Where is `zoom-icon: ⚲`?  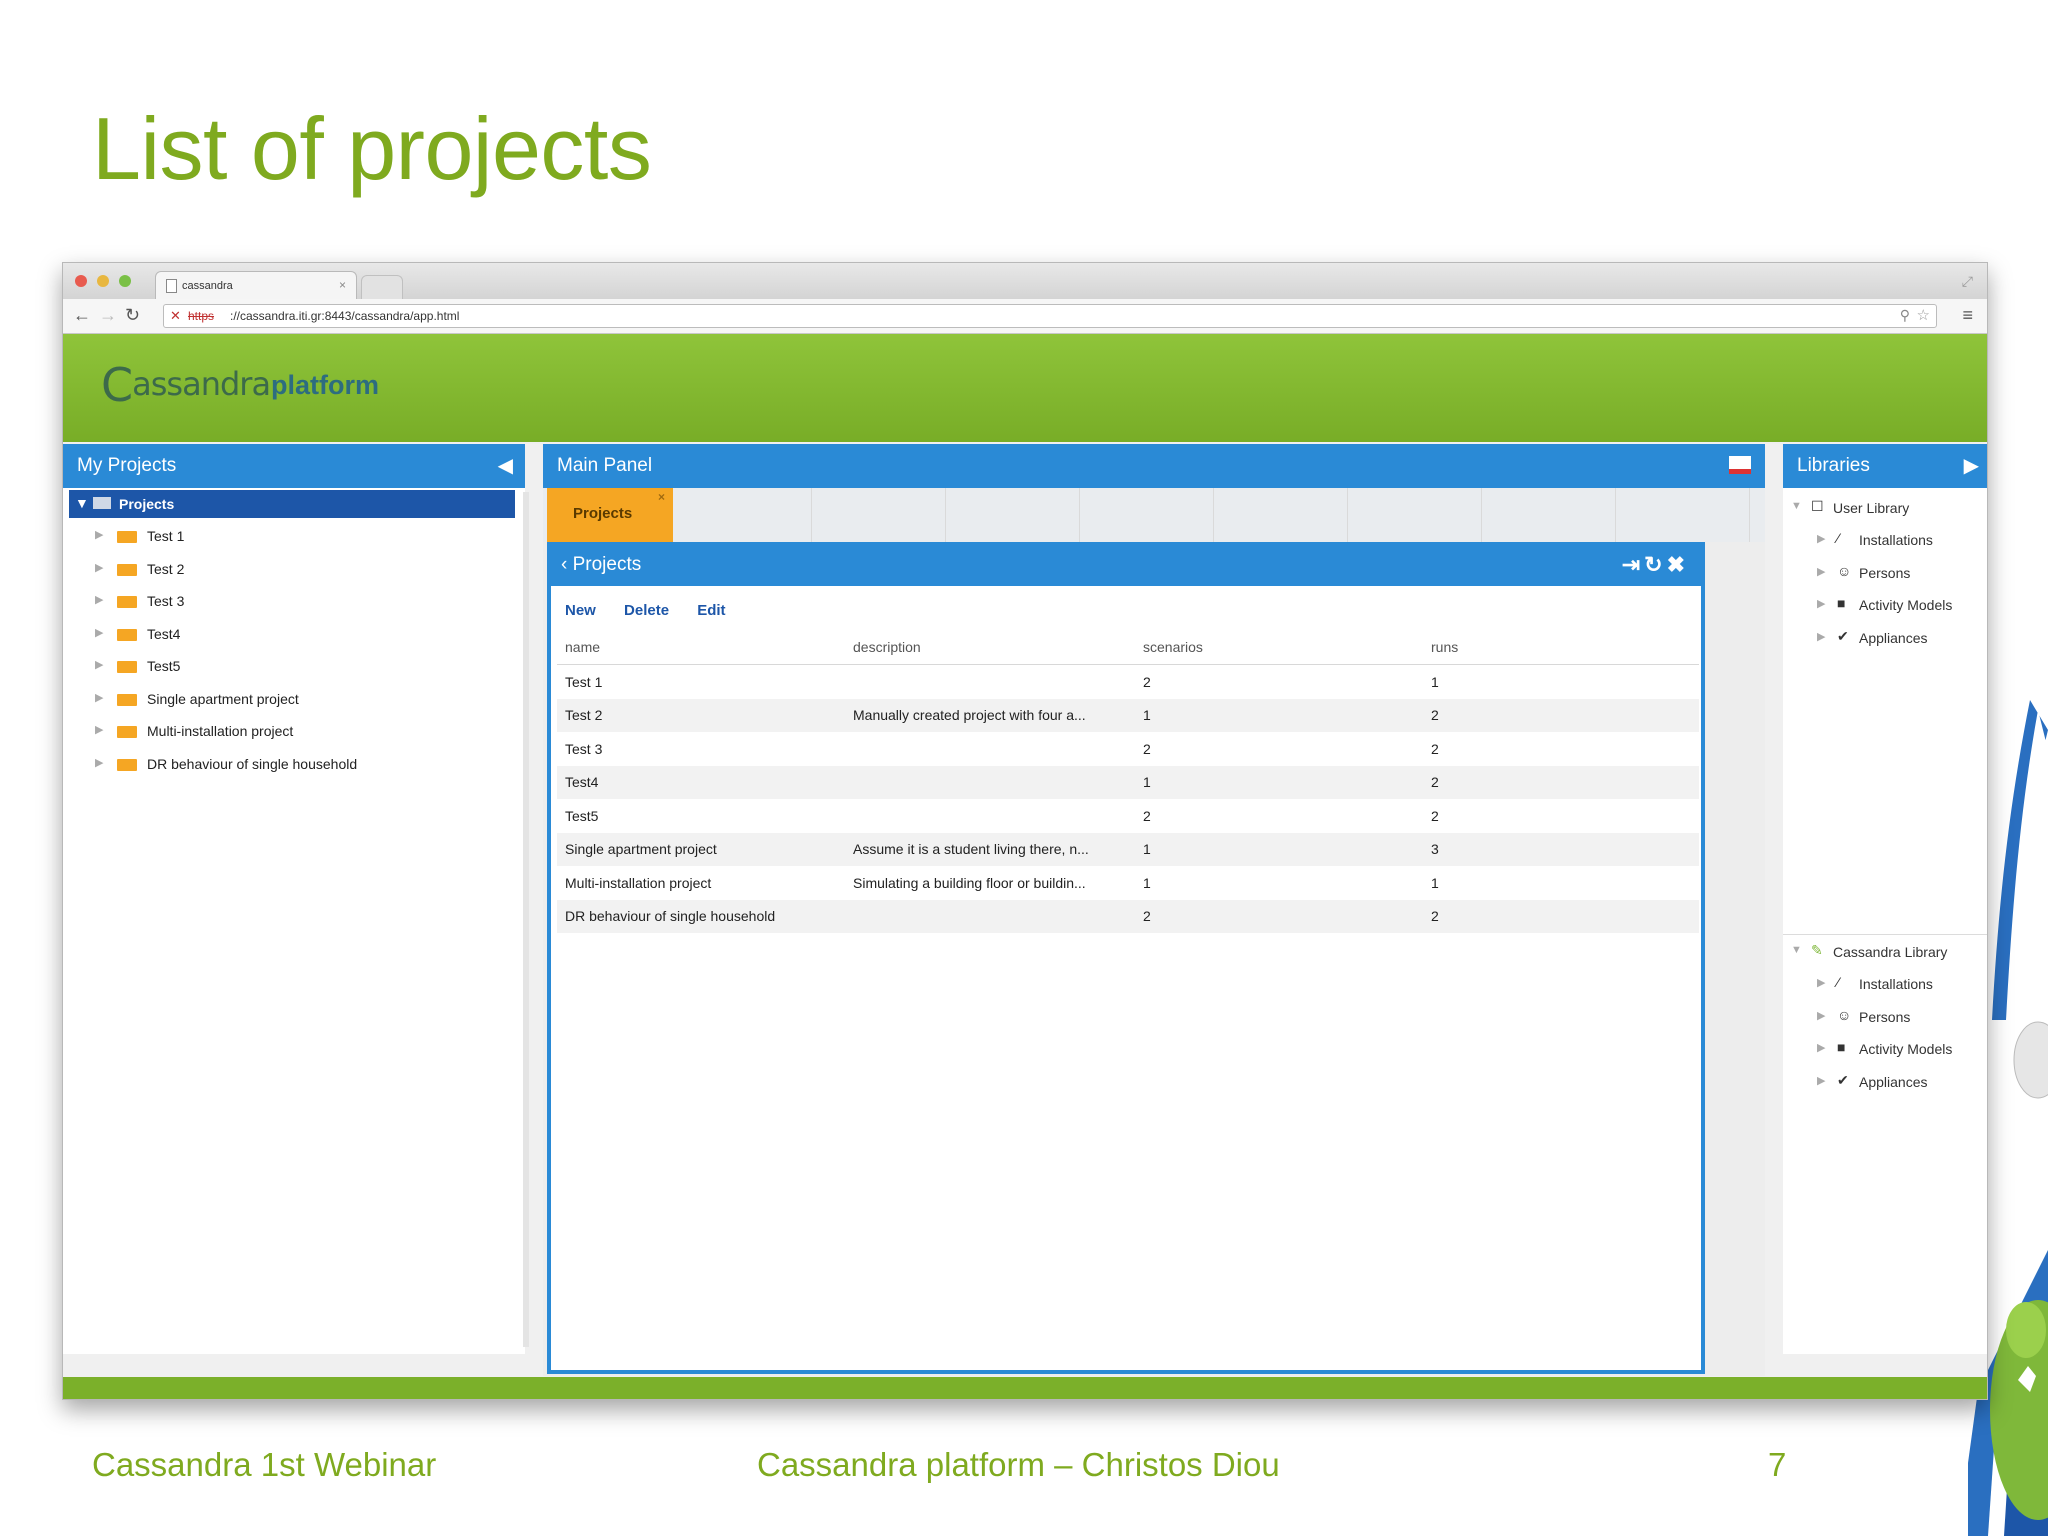
zoom-icon: ⚲ is located at coordinates (1905, 315).